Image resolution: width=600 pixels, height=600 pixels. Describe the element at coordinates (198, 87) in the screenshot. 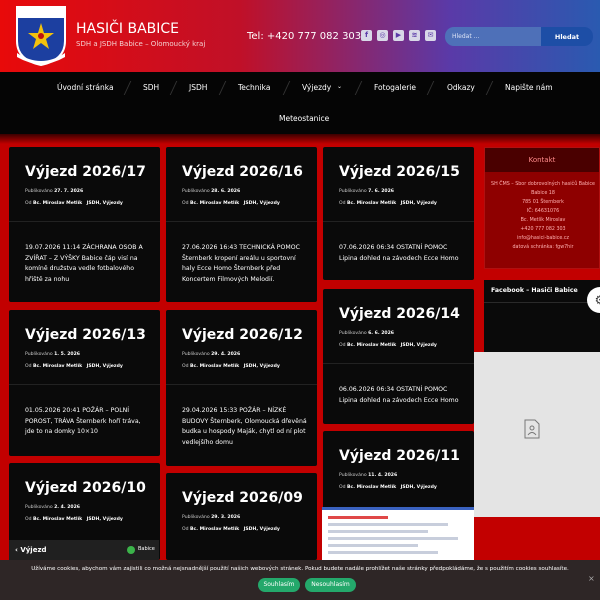

I see `nav-item-jsdh: JSDH` at that location.